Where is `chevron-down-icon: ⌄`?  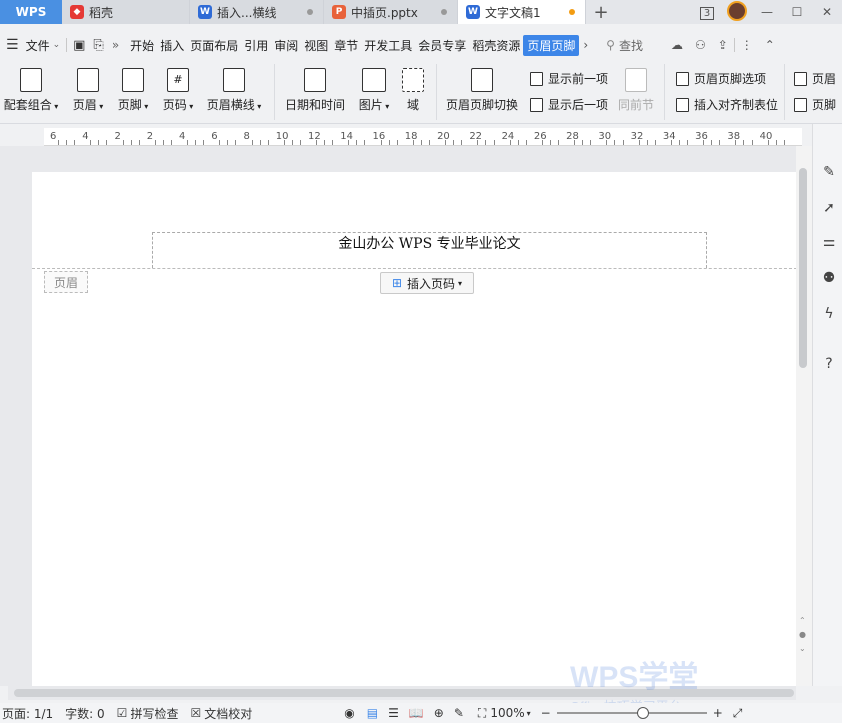 chevron-down-icon: ⌄ is located at coordinates (57, 45).